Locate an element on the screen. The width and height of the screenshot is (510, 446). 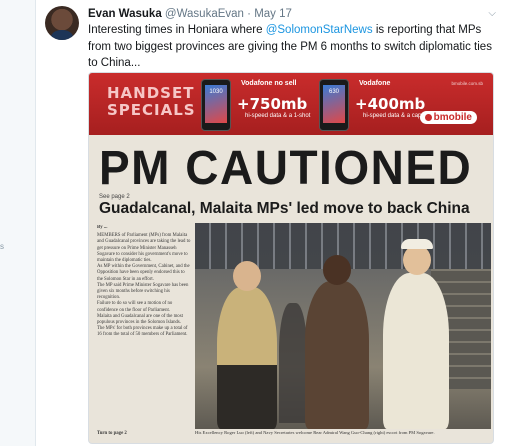
phone-image-right: 630 is located at coordinates (334, 105).